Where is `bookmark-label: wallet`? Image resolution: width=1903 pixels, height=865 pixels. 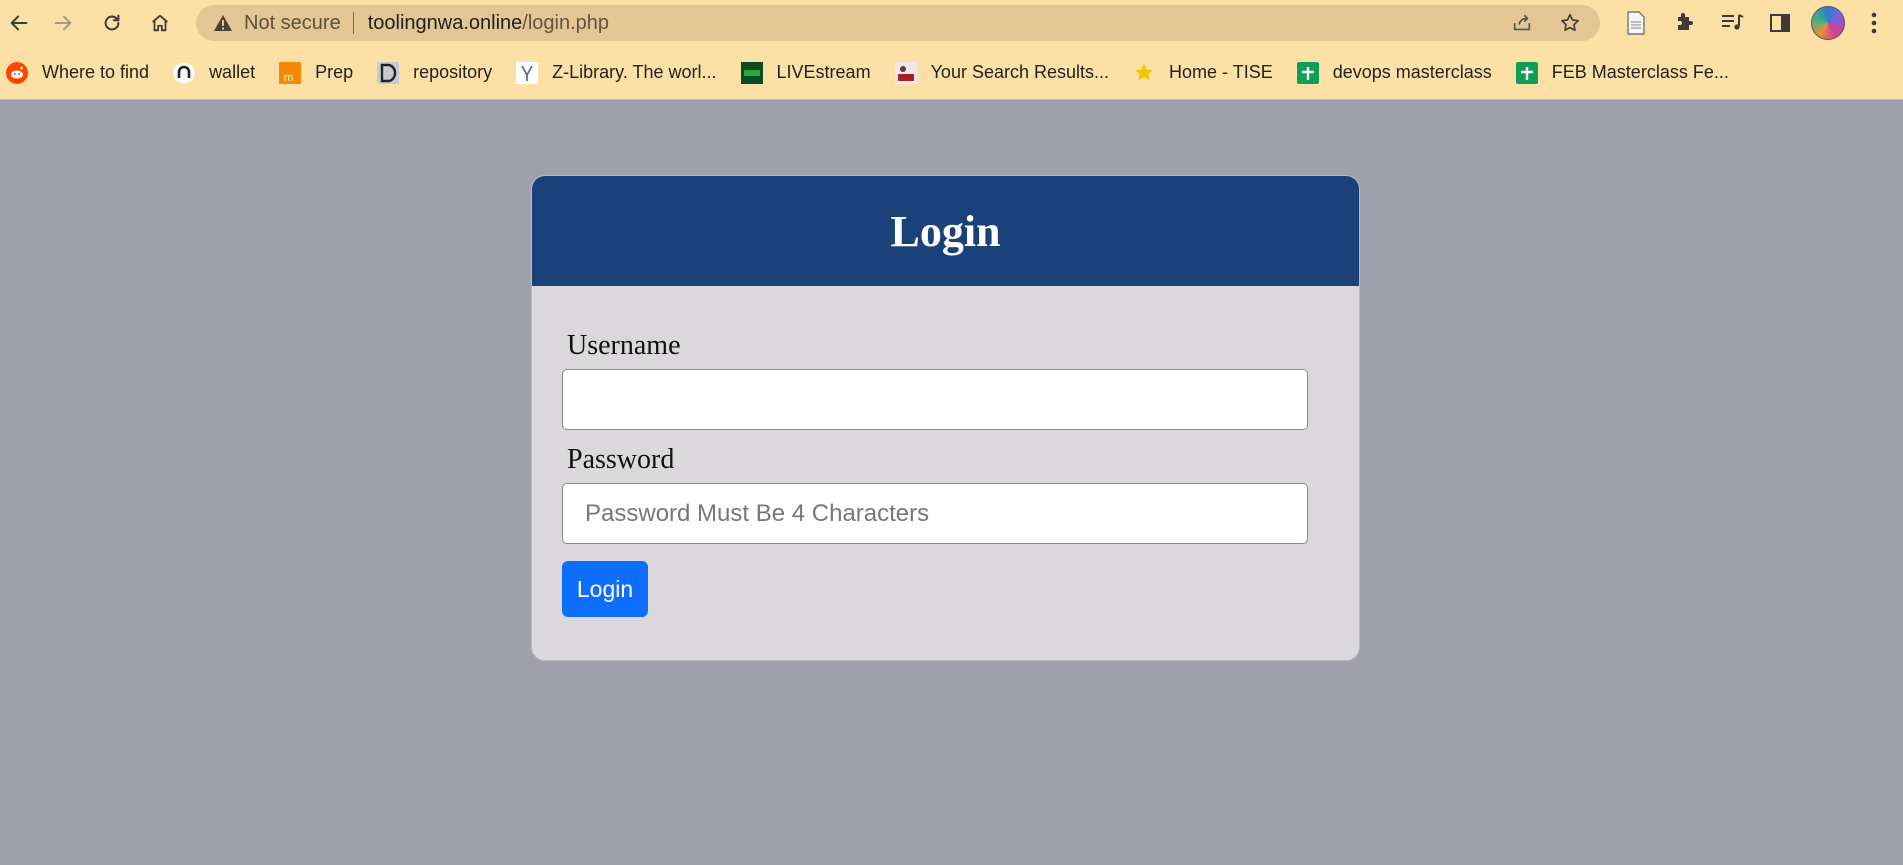
bookmark-label: wallet is located at coordinates (232, 72).